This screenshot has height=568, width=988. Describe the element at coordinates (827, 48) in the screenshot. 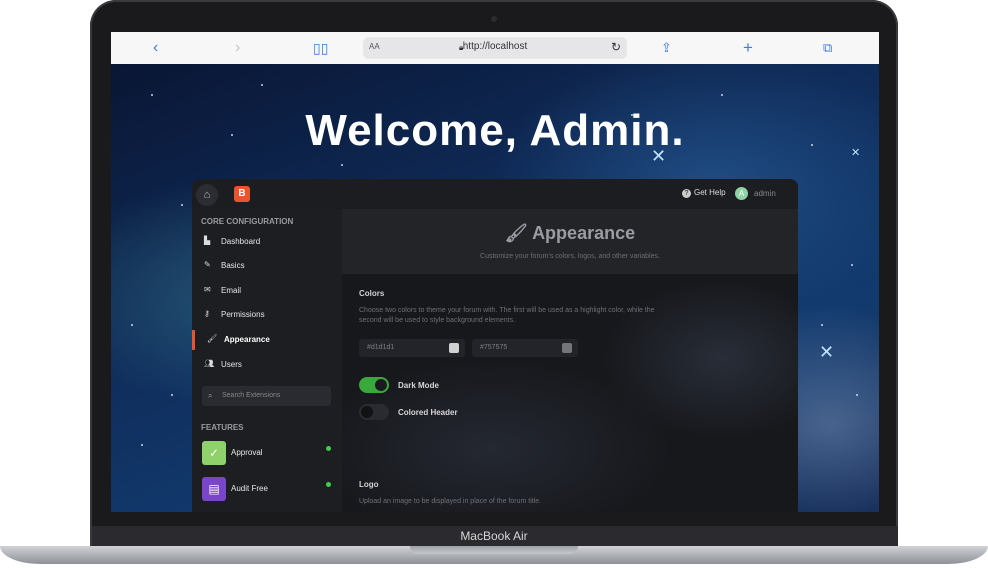

I see `tabs-icon: ⧉` at that location.